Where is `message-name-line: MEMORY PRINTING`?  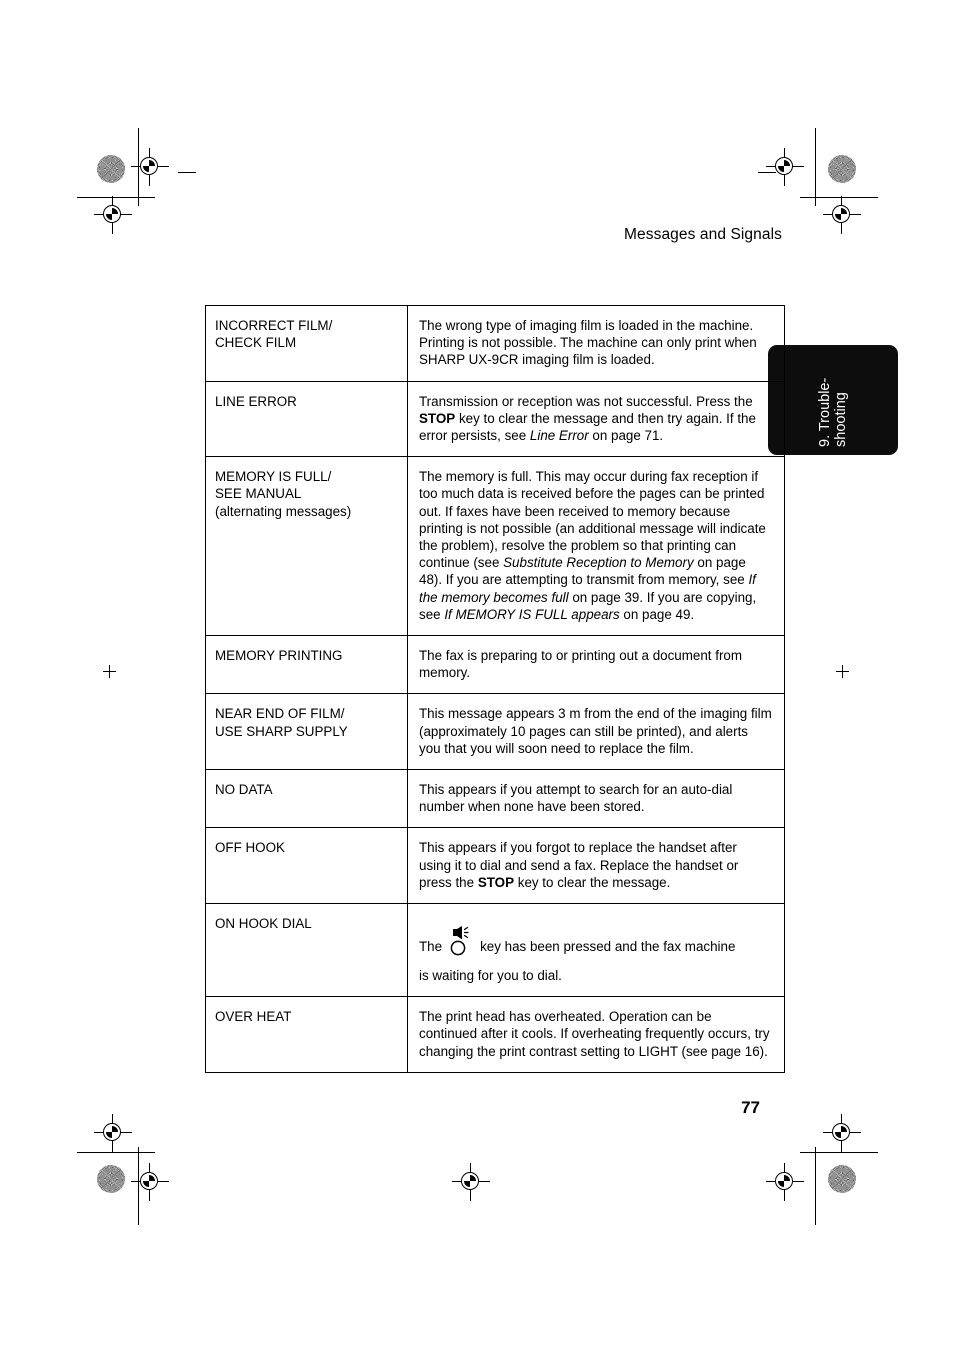 message-name-line: MEMORY PRINTING is located at coordinates (279, 656).